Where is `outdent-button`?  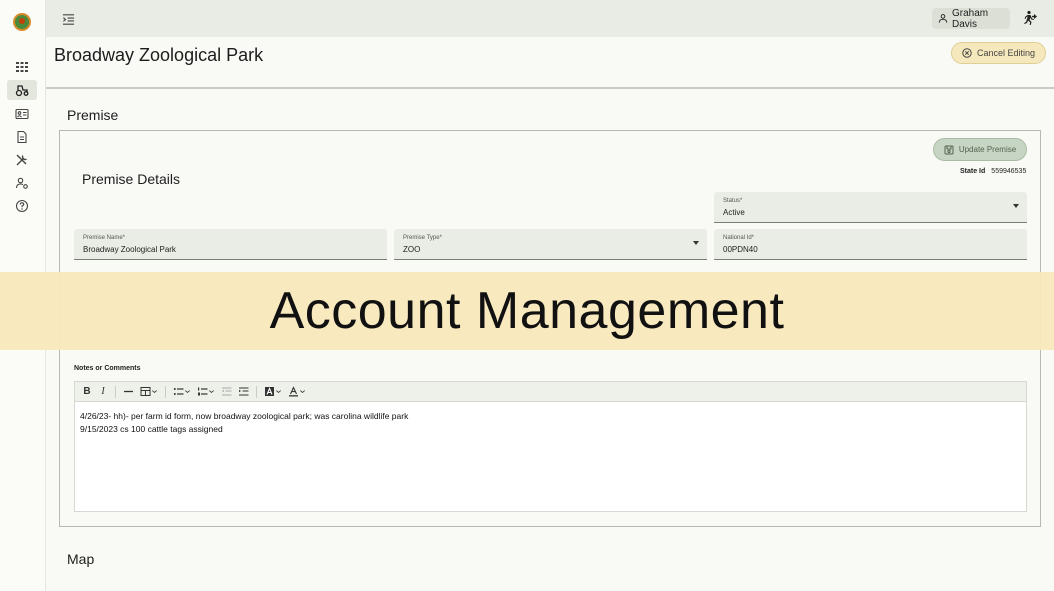
outdent-button is located at coordinates (226, 392).